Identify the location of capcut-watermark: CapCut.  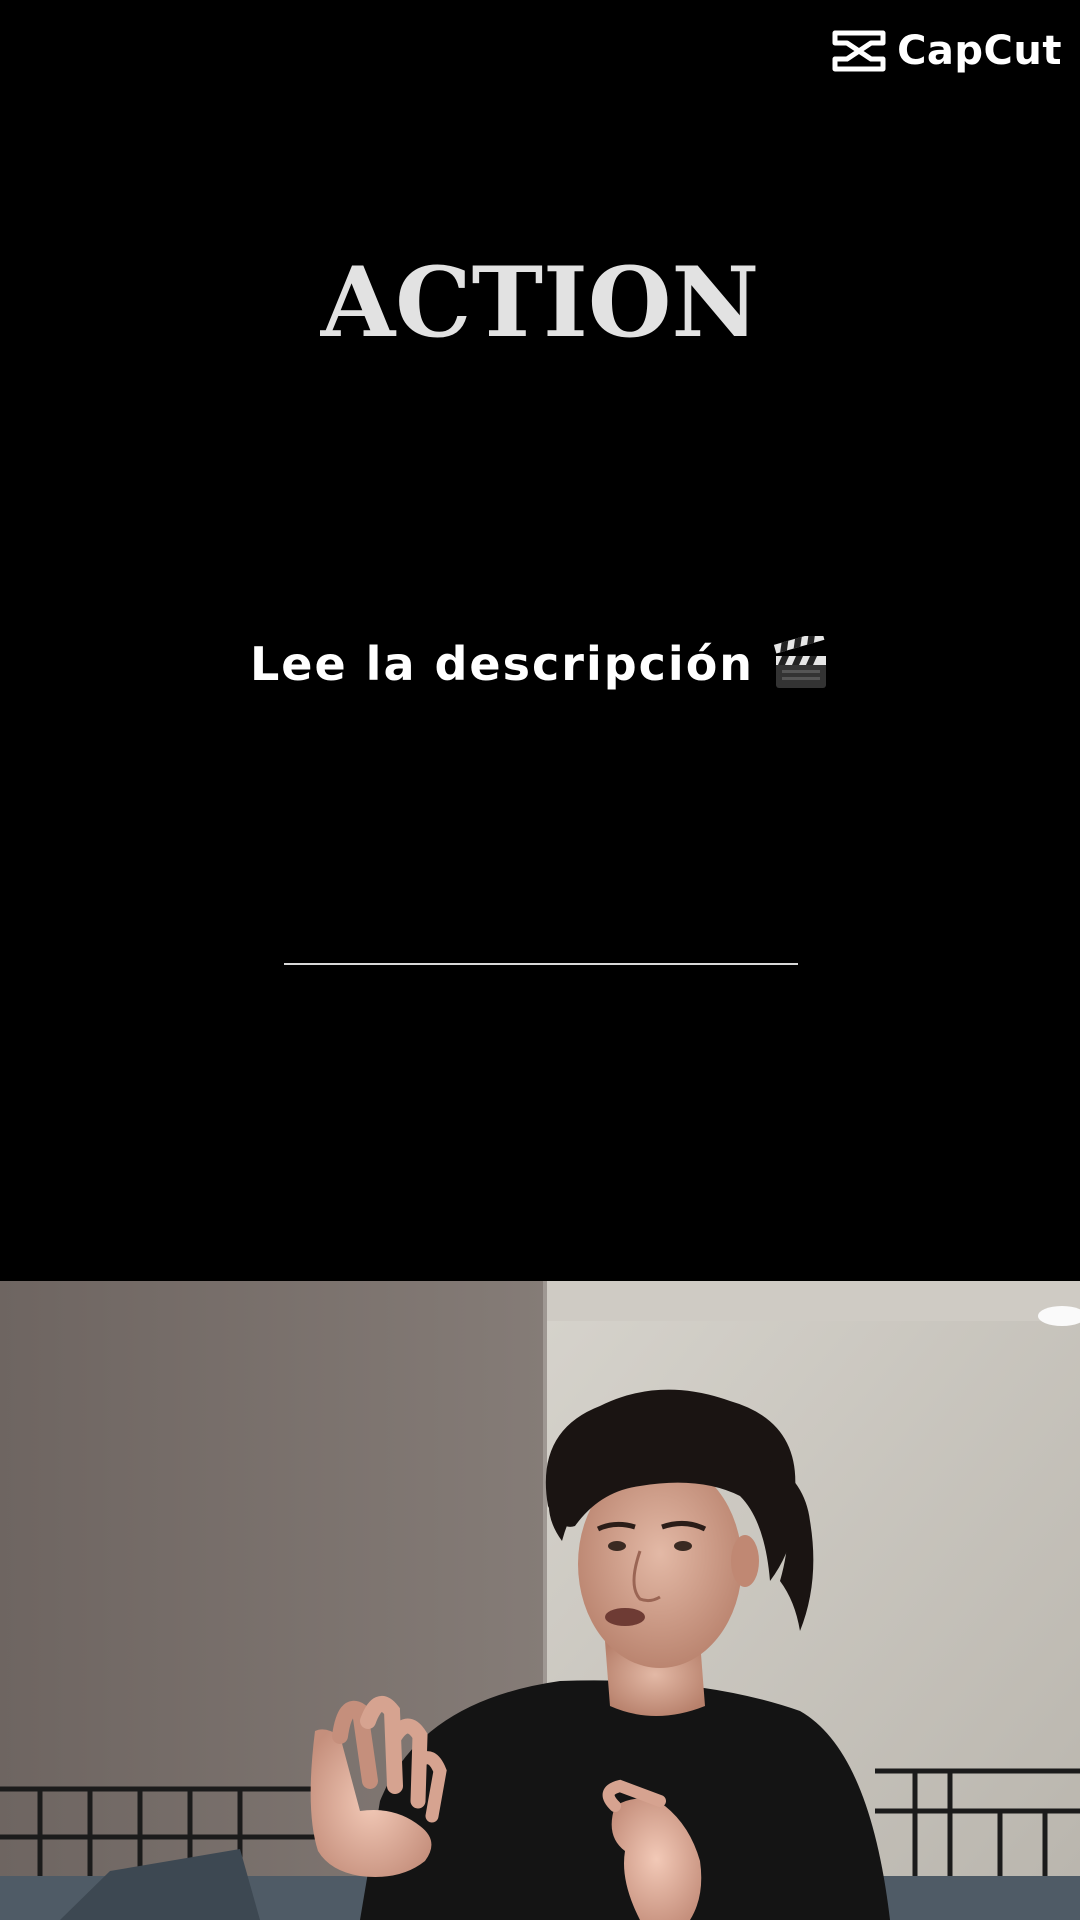
(946, 51).